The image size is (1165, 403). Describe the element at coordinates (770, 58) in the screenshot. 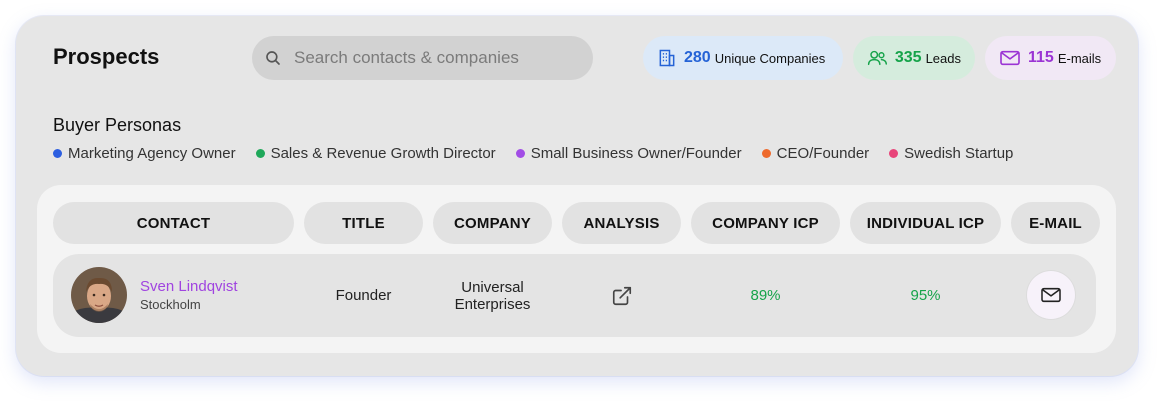

I see `unique-companies-label: Unique Companies` at that location.